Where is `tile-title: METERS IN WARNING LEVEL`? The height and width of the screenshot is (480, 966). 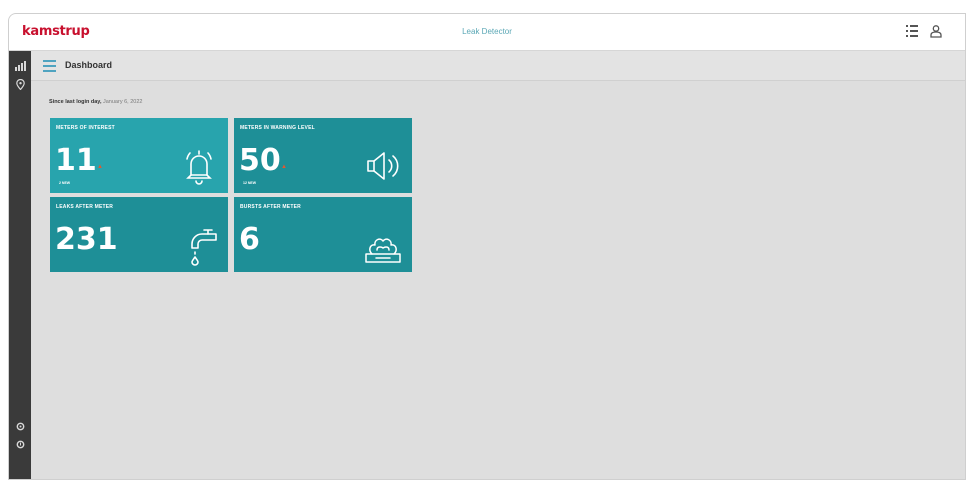
tile-title: METERS IN WARNING LEVEL is located at coordinates (277, 128).